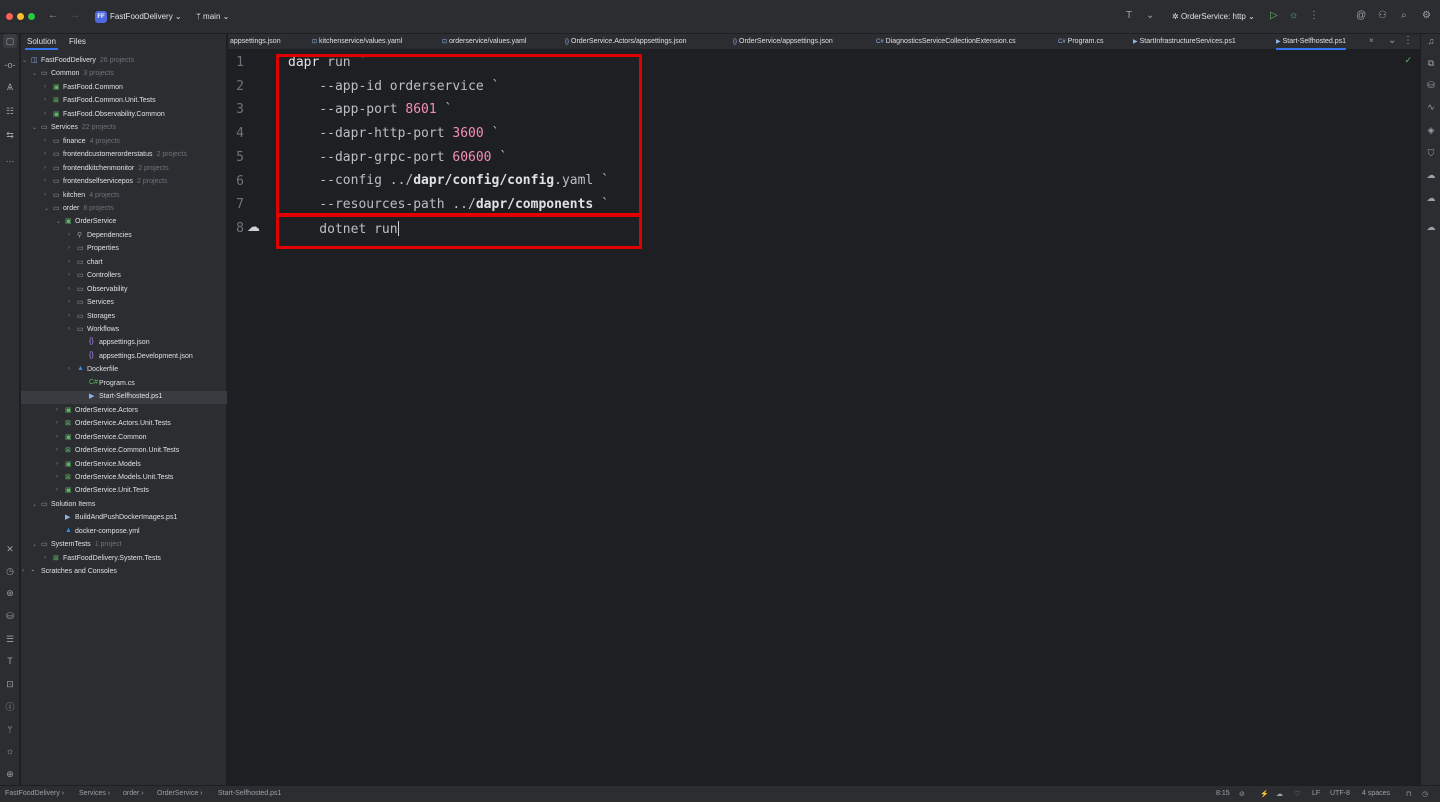 The height and width of the screenshot is (810, 1440). I want to click on tree-item: › ⊠ OrderService.Actors.Unit.Tests, so click(124, 424).